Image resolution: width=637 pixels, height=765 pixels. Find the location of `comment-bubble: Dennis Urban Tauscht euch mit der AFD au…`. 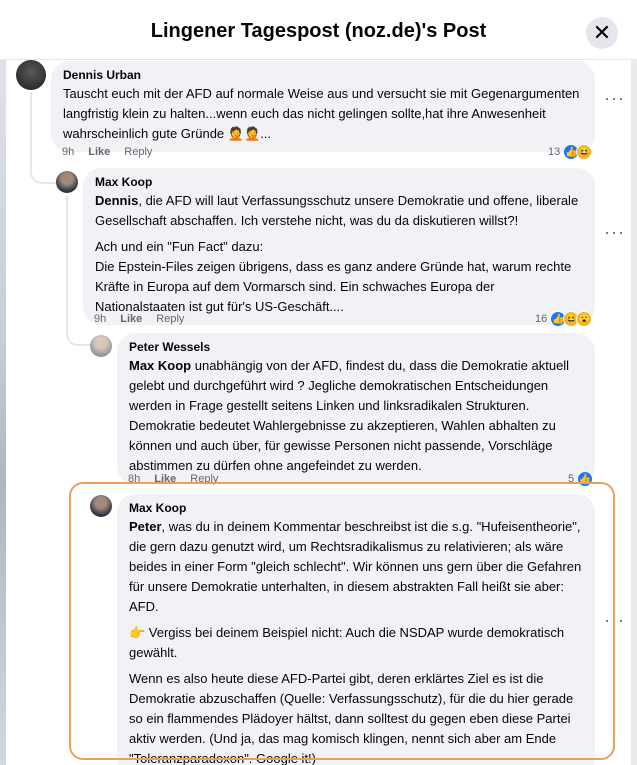

comment-bubble: Dennis Urban Tauscht euch mit der AFD au… is located at coordinates (323, 106).